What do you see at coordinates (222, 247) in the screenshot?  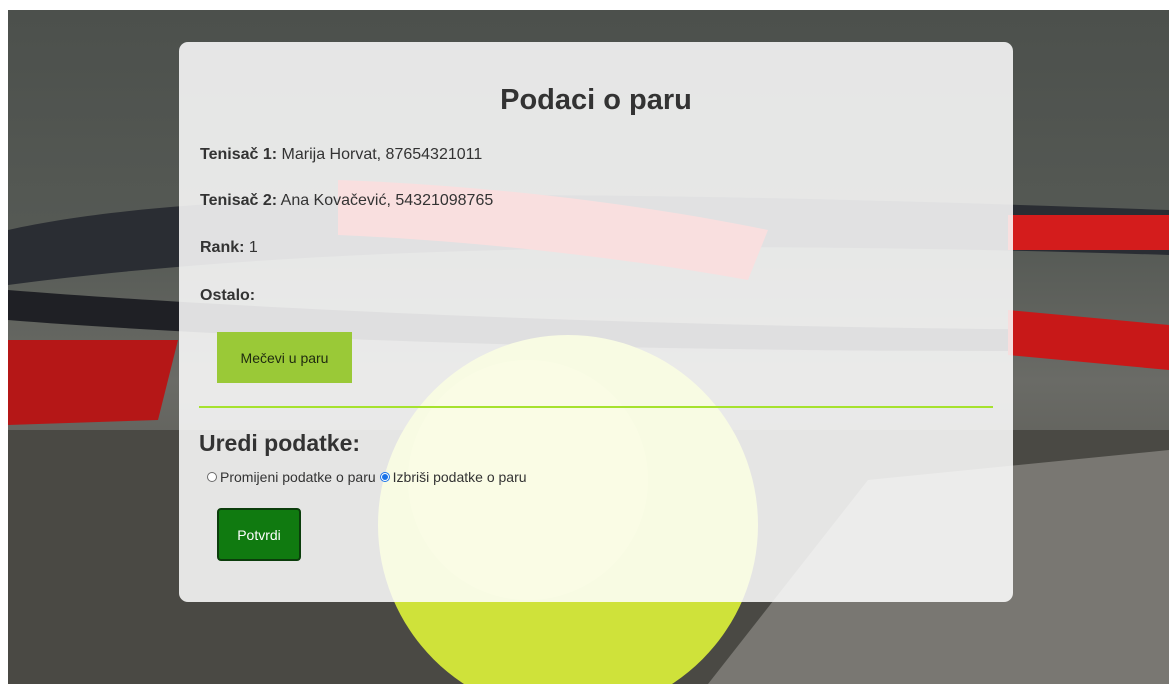 I see `rank-label: Rank:` at bounding box center [222, 247].